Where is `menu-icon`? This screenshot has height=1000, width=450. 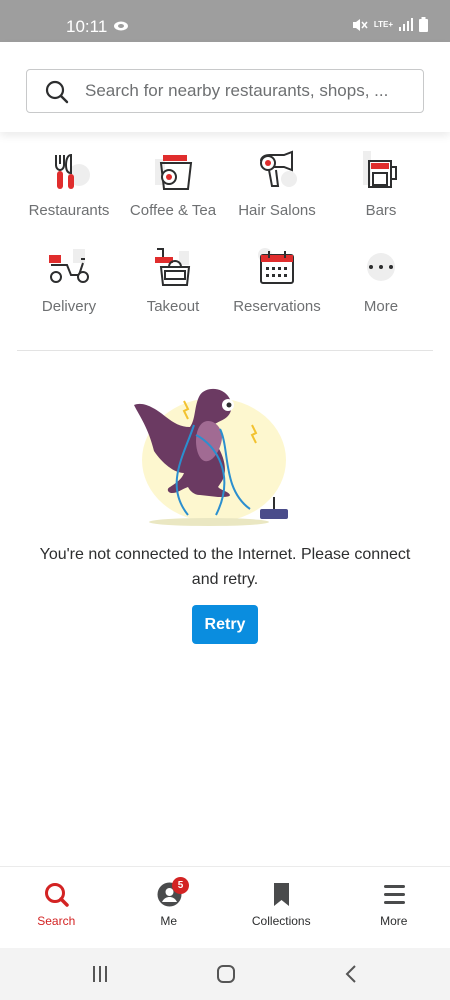 menu-icon is located at coordinates (394, 894).